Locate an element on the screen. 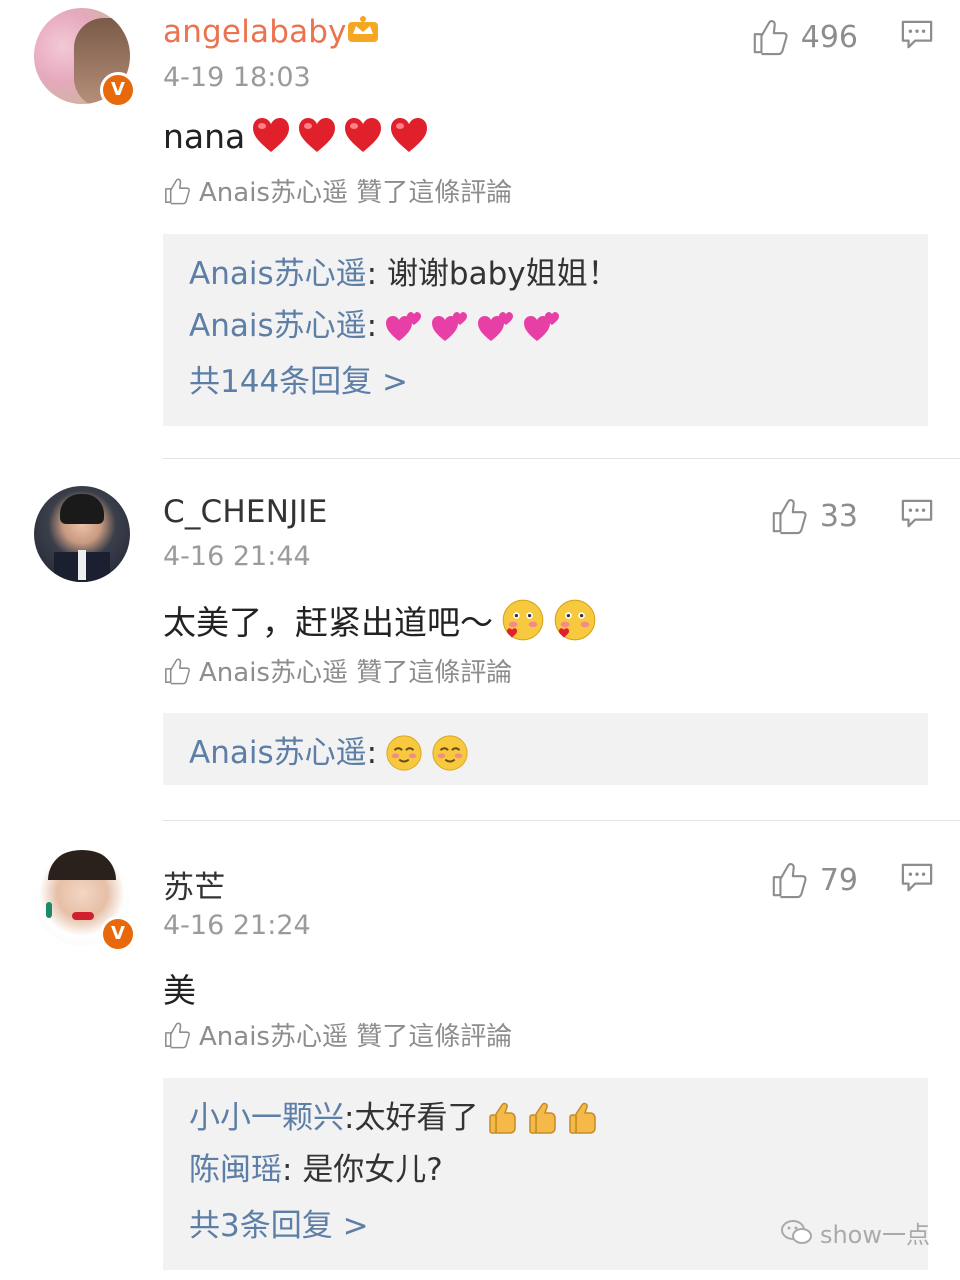 This screenshot has width=960, height=1280. comment-actions: 496 is located at coordinates (842, 37).